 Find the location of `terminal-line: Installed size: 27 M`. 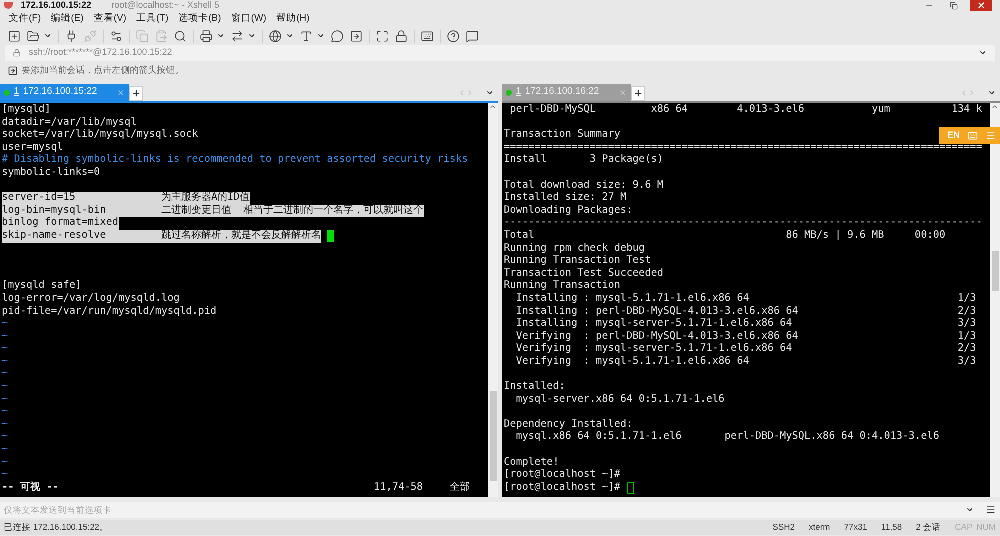

terminal-line: Installed size: 27 M is located at coordinates (565, 198).